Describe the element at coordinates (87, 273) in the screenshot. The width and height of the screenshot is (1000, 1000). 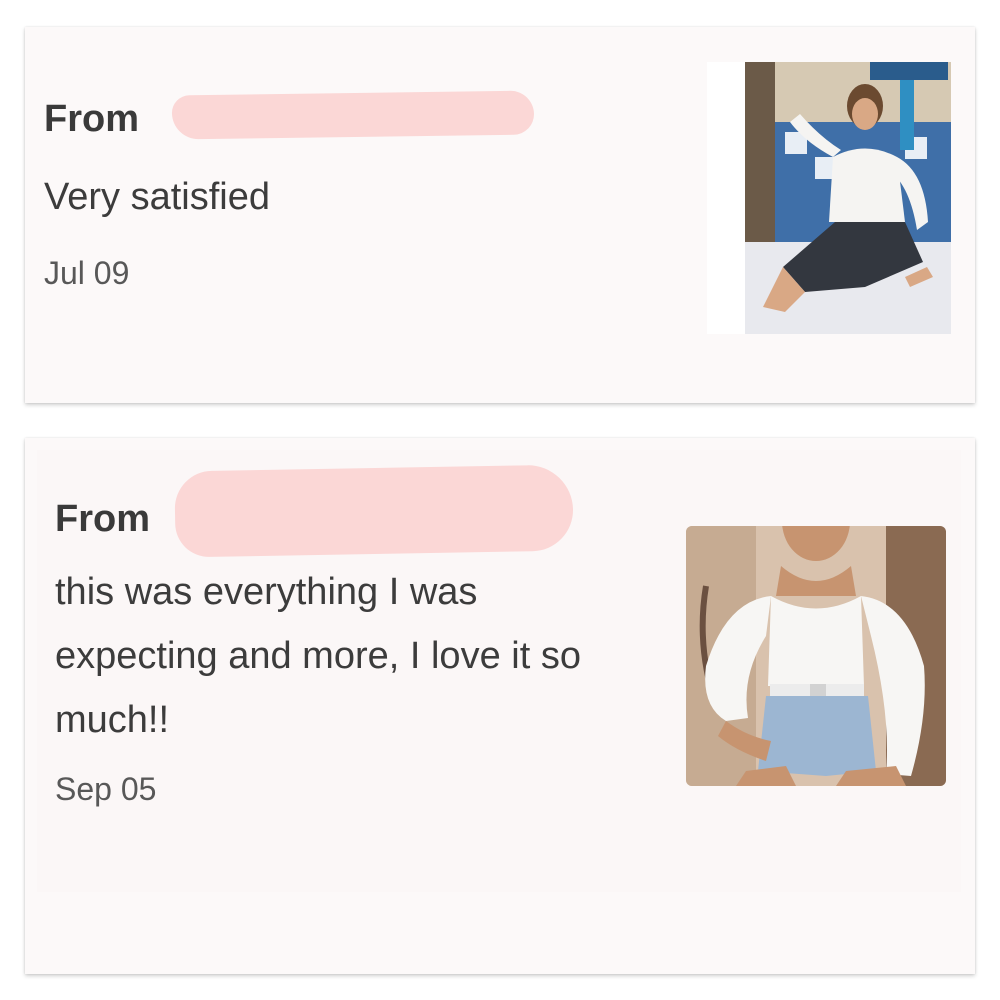
I see `review-date: Jul 09` at that location.